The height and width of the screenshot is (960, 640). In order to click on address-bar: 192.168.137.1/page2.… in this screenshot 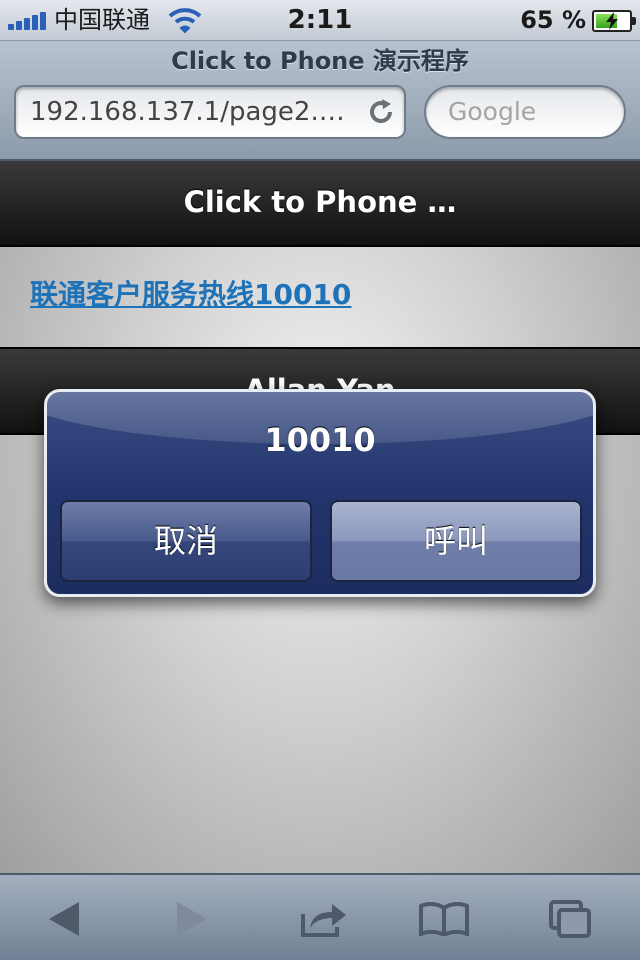, I will do `click(210, 112)`.